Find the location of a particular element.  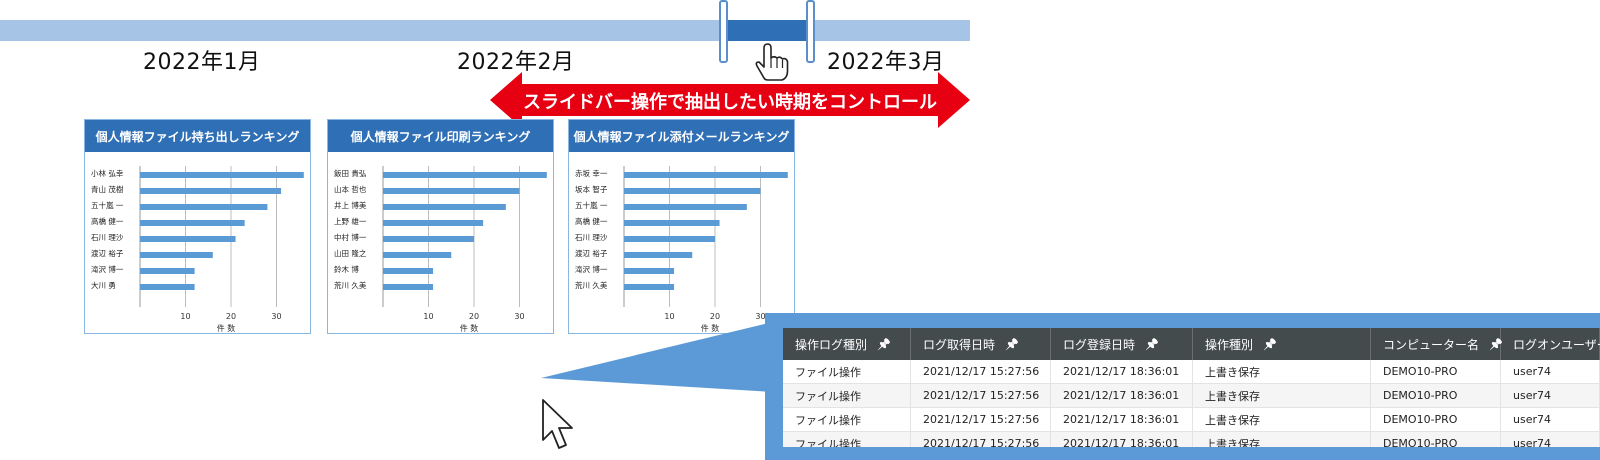

column-header: ログ登録日時 📌 is located at coordinates (1122, 344).